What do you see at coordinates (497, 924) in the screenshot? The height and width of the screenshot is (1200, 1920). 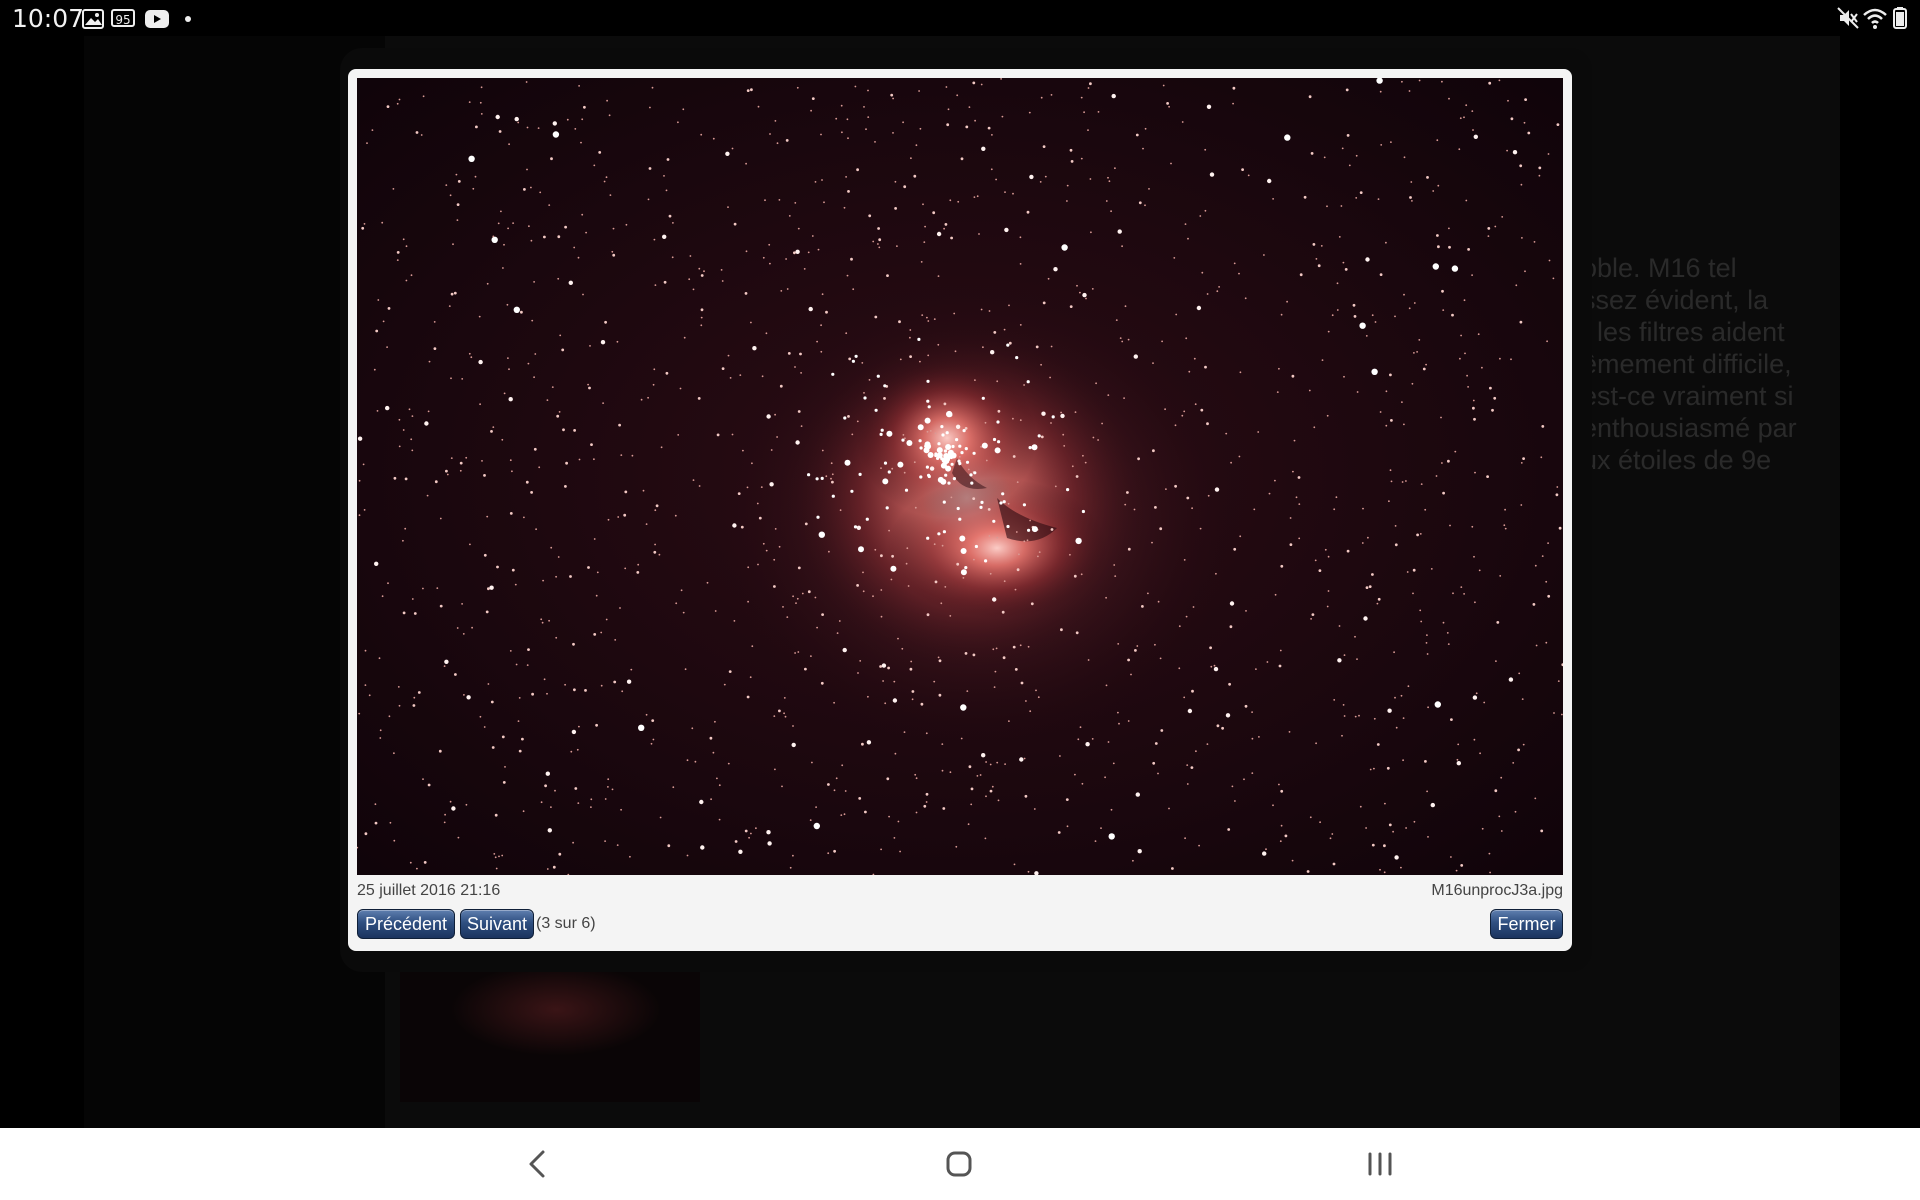 I see `next-button: Suivant` at bounding box center [497, 924].